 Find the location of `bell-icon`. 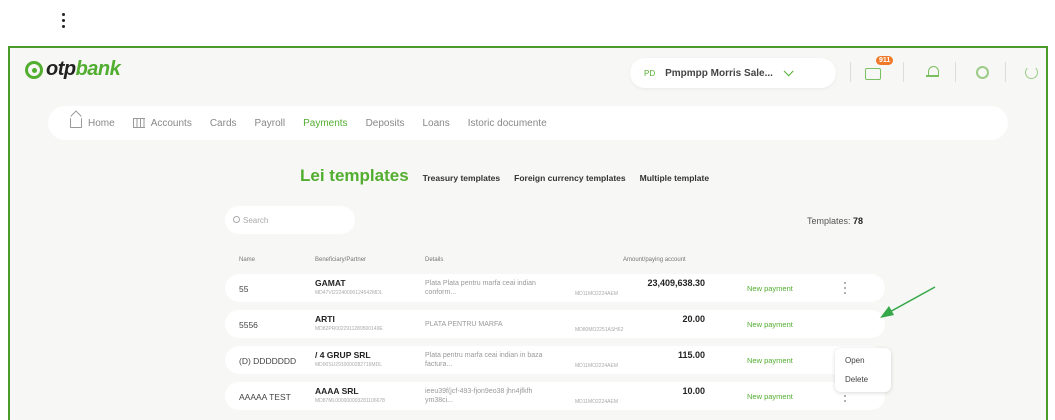

bell-icon is located at coordinates (933, 72).